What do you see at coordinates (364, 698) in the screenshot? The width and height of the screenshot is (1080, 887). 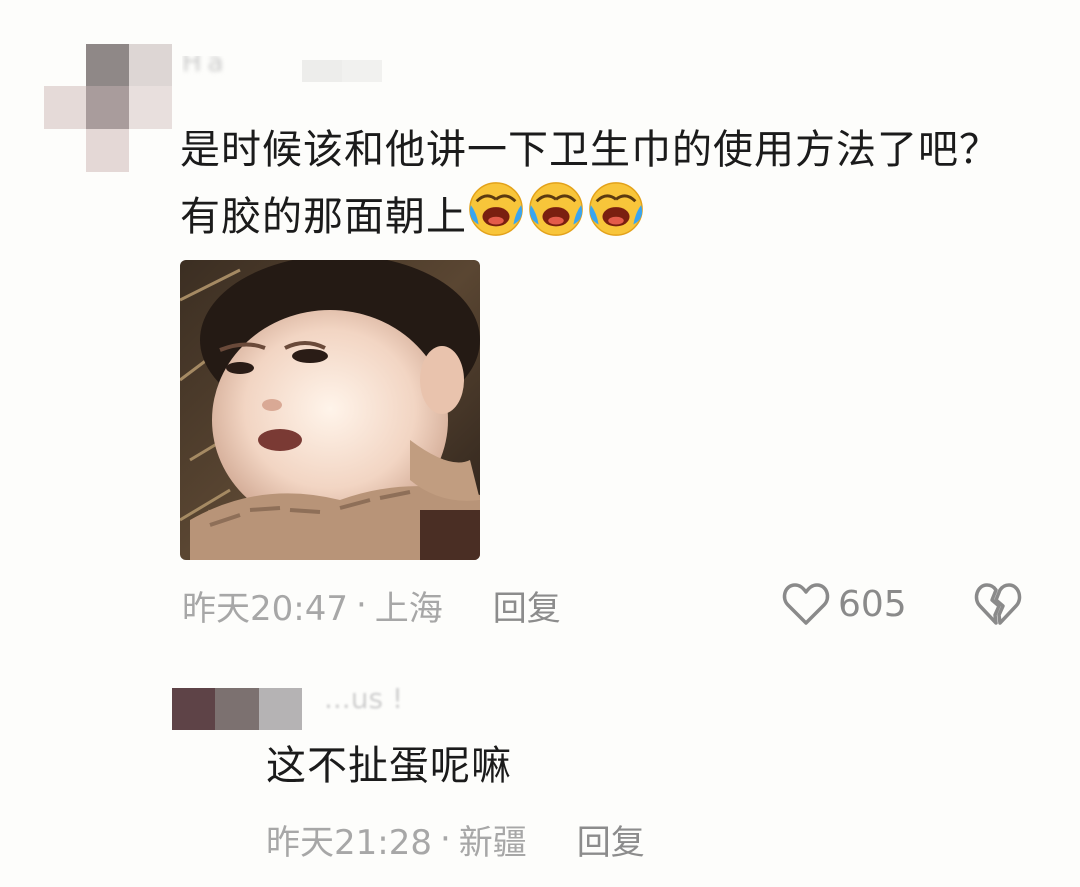 I see `reply-username-text: ...us !` at bounding box center [364, 698].